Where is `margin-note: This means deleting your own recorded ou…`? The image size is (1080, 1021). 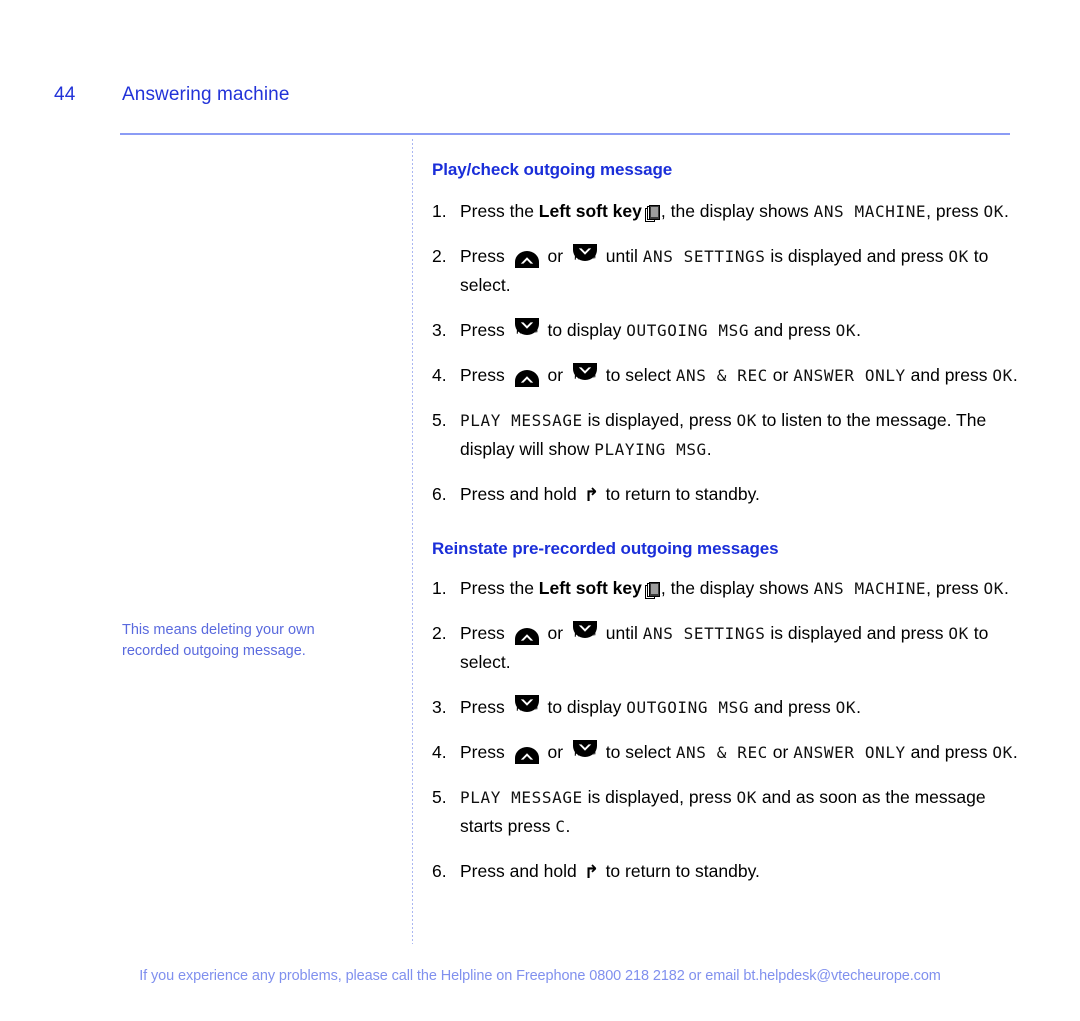
margin-note: This means deleting your own recorded ou… is located at coordinates (218, 640).